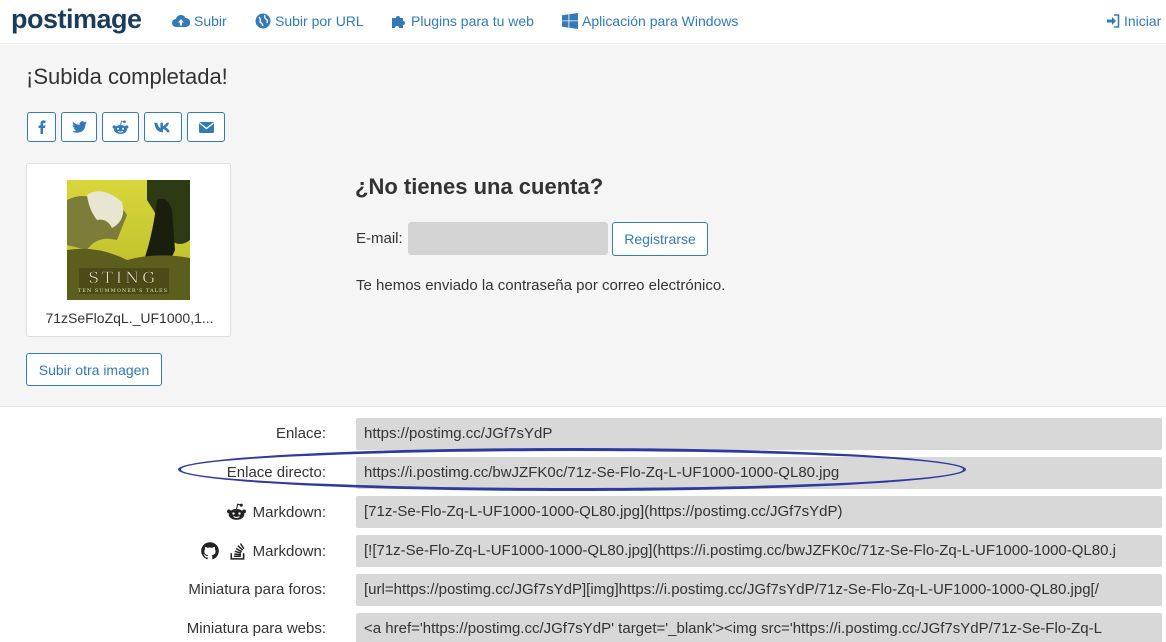  Describe the element at coordinates (398, 21) in the screenshot. I see `puzzle-icon` at that location.